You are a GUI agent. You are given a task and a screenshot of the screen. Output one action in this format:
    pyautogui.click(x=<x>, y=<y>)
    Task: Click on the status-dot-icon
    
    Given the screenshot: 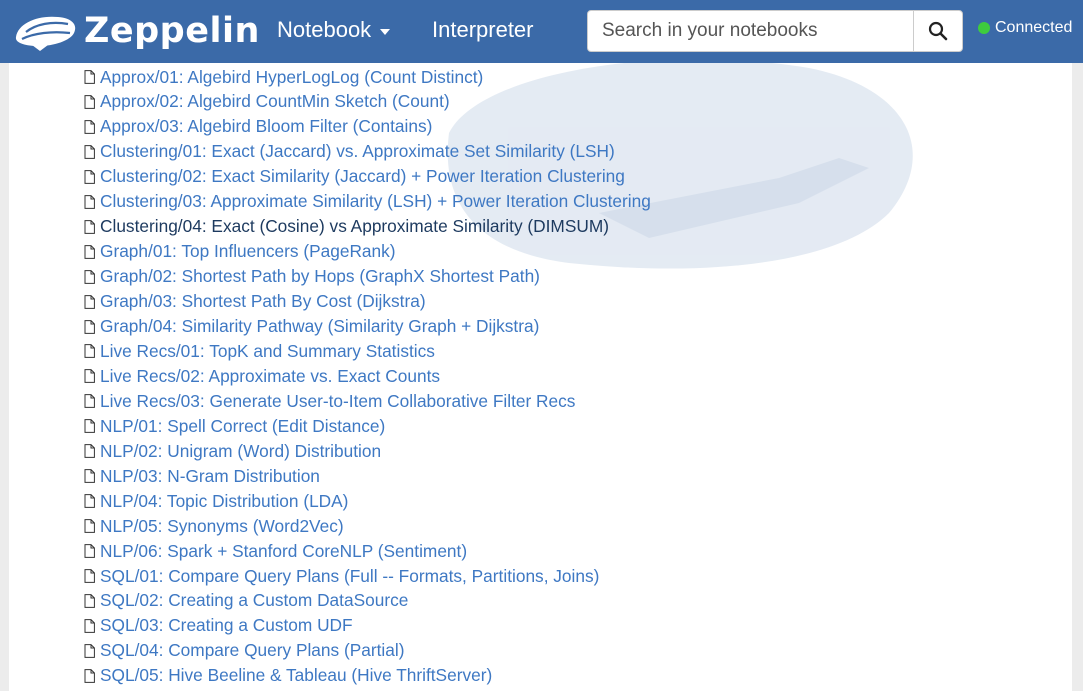 What is the action you would take?
    pyautogui.click(x=984, y=28)
    